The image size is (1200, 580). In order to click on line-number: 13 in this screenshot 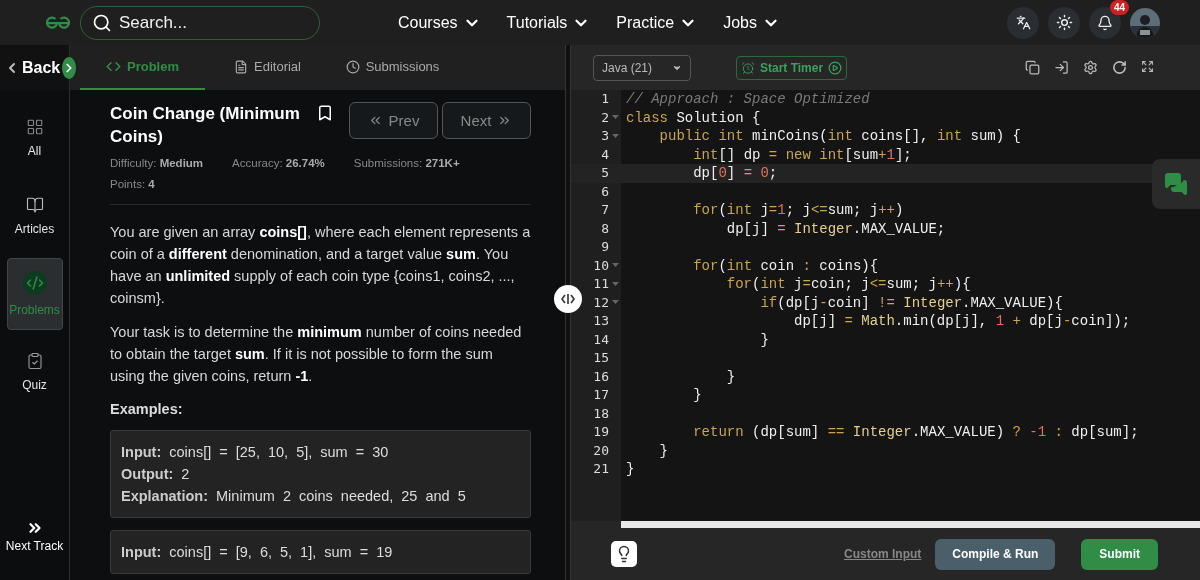, I will do `click(600, 321)`.